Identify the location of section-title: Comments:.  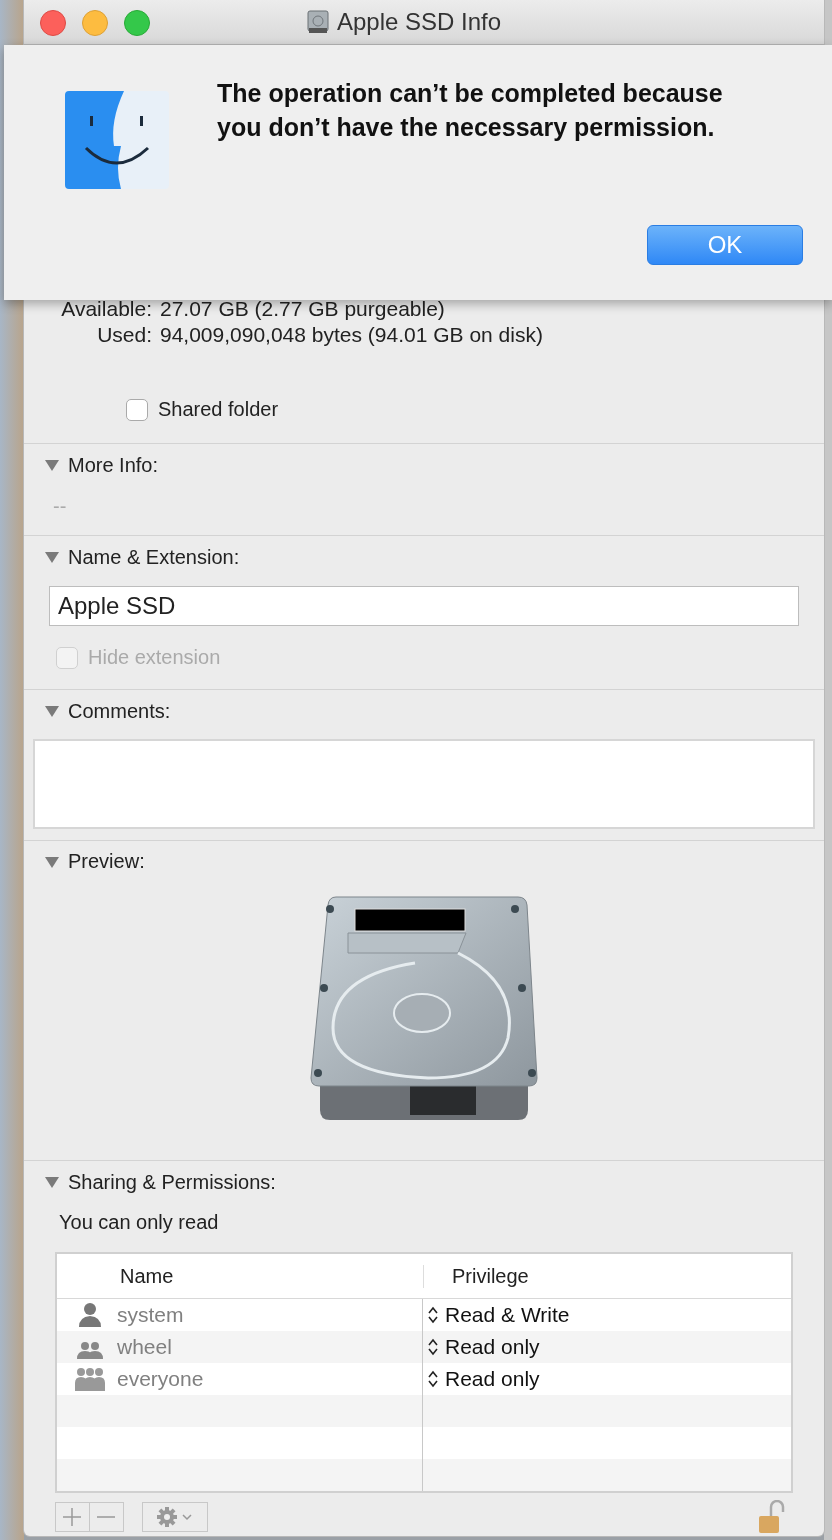
(119, 711).